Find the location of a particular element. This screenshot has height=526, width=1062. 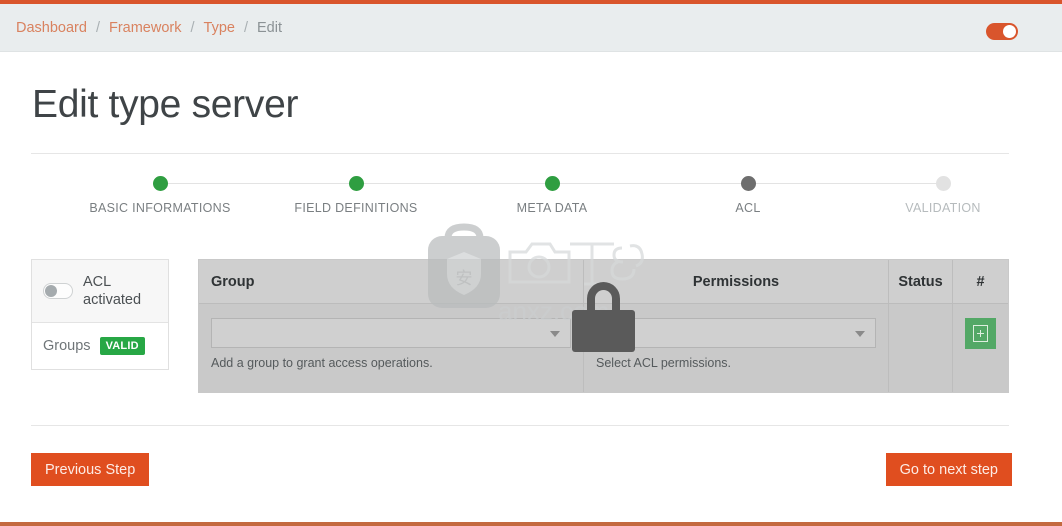

permissions-select is located at coordinates (736, 333).